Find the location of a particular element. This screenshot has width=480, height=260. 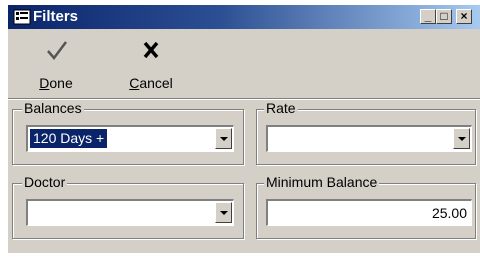

cancel-button: Cancel is located at coordinates (151, 64).